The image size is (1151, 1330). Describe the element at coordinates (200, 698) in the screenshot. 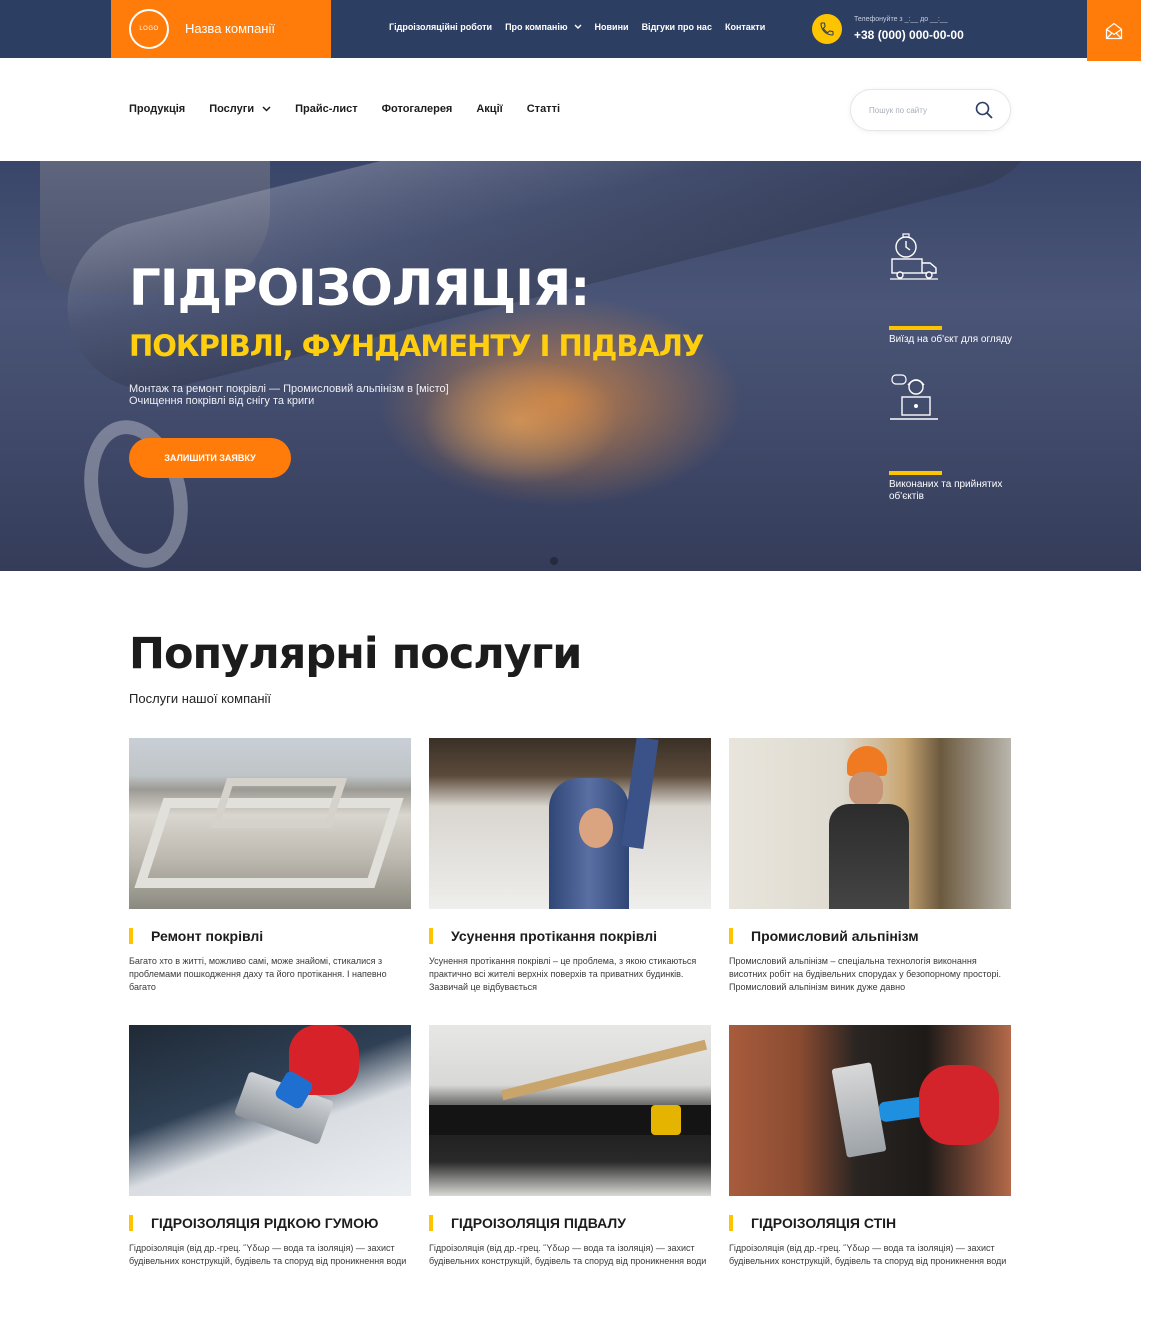

I see `services-subtitle: Послуги нашої компанії` at that location.